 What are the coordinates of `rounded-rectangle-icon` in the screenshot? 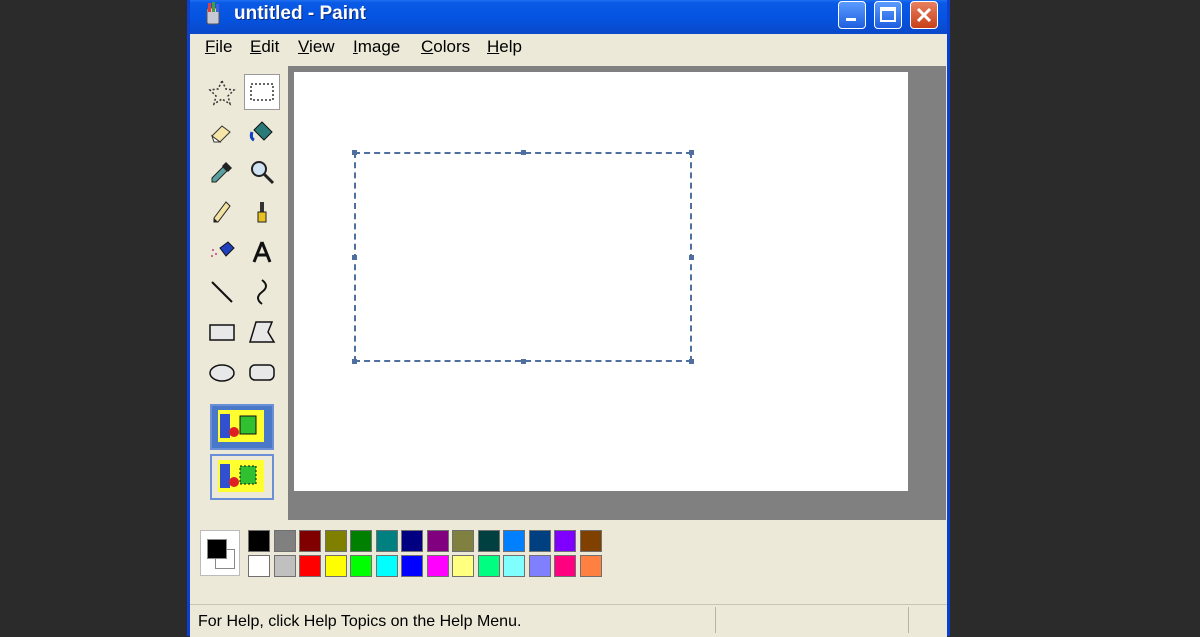 It's located at (262, 372).